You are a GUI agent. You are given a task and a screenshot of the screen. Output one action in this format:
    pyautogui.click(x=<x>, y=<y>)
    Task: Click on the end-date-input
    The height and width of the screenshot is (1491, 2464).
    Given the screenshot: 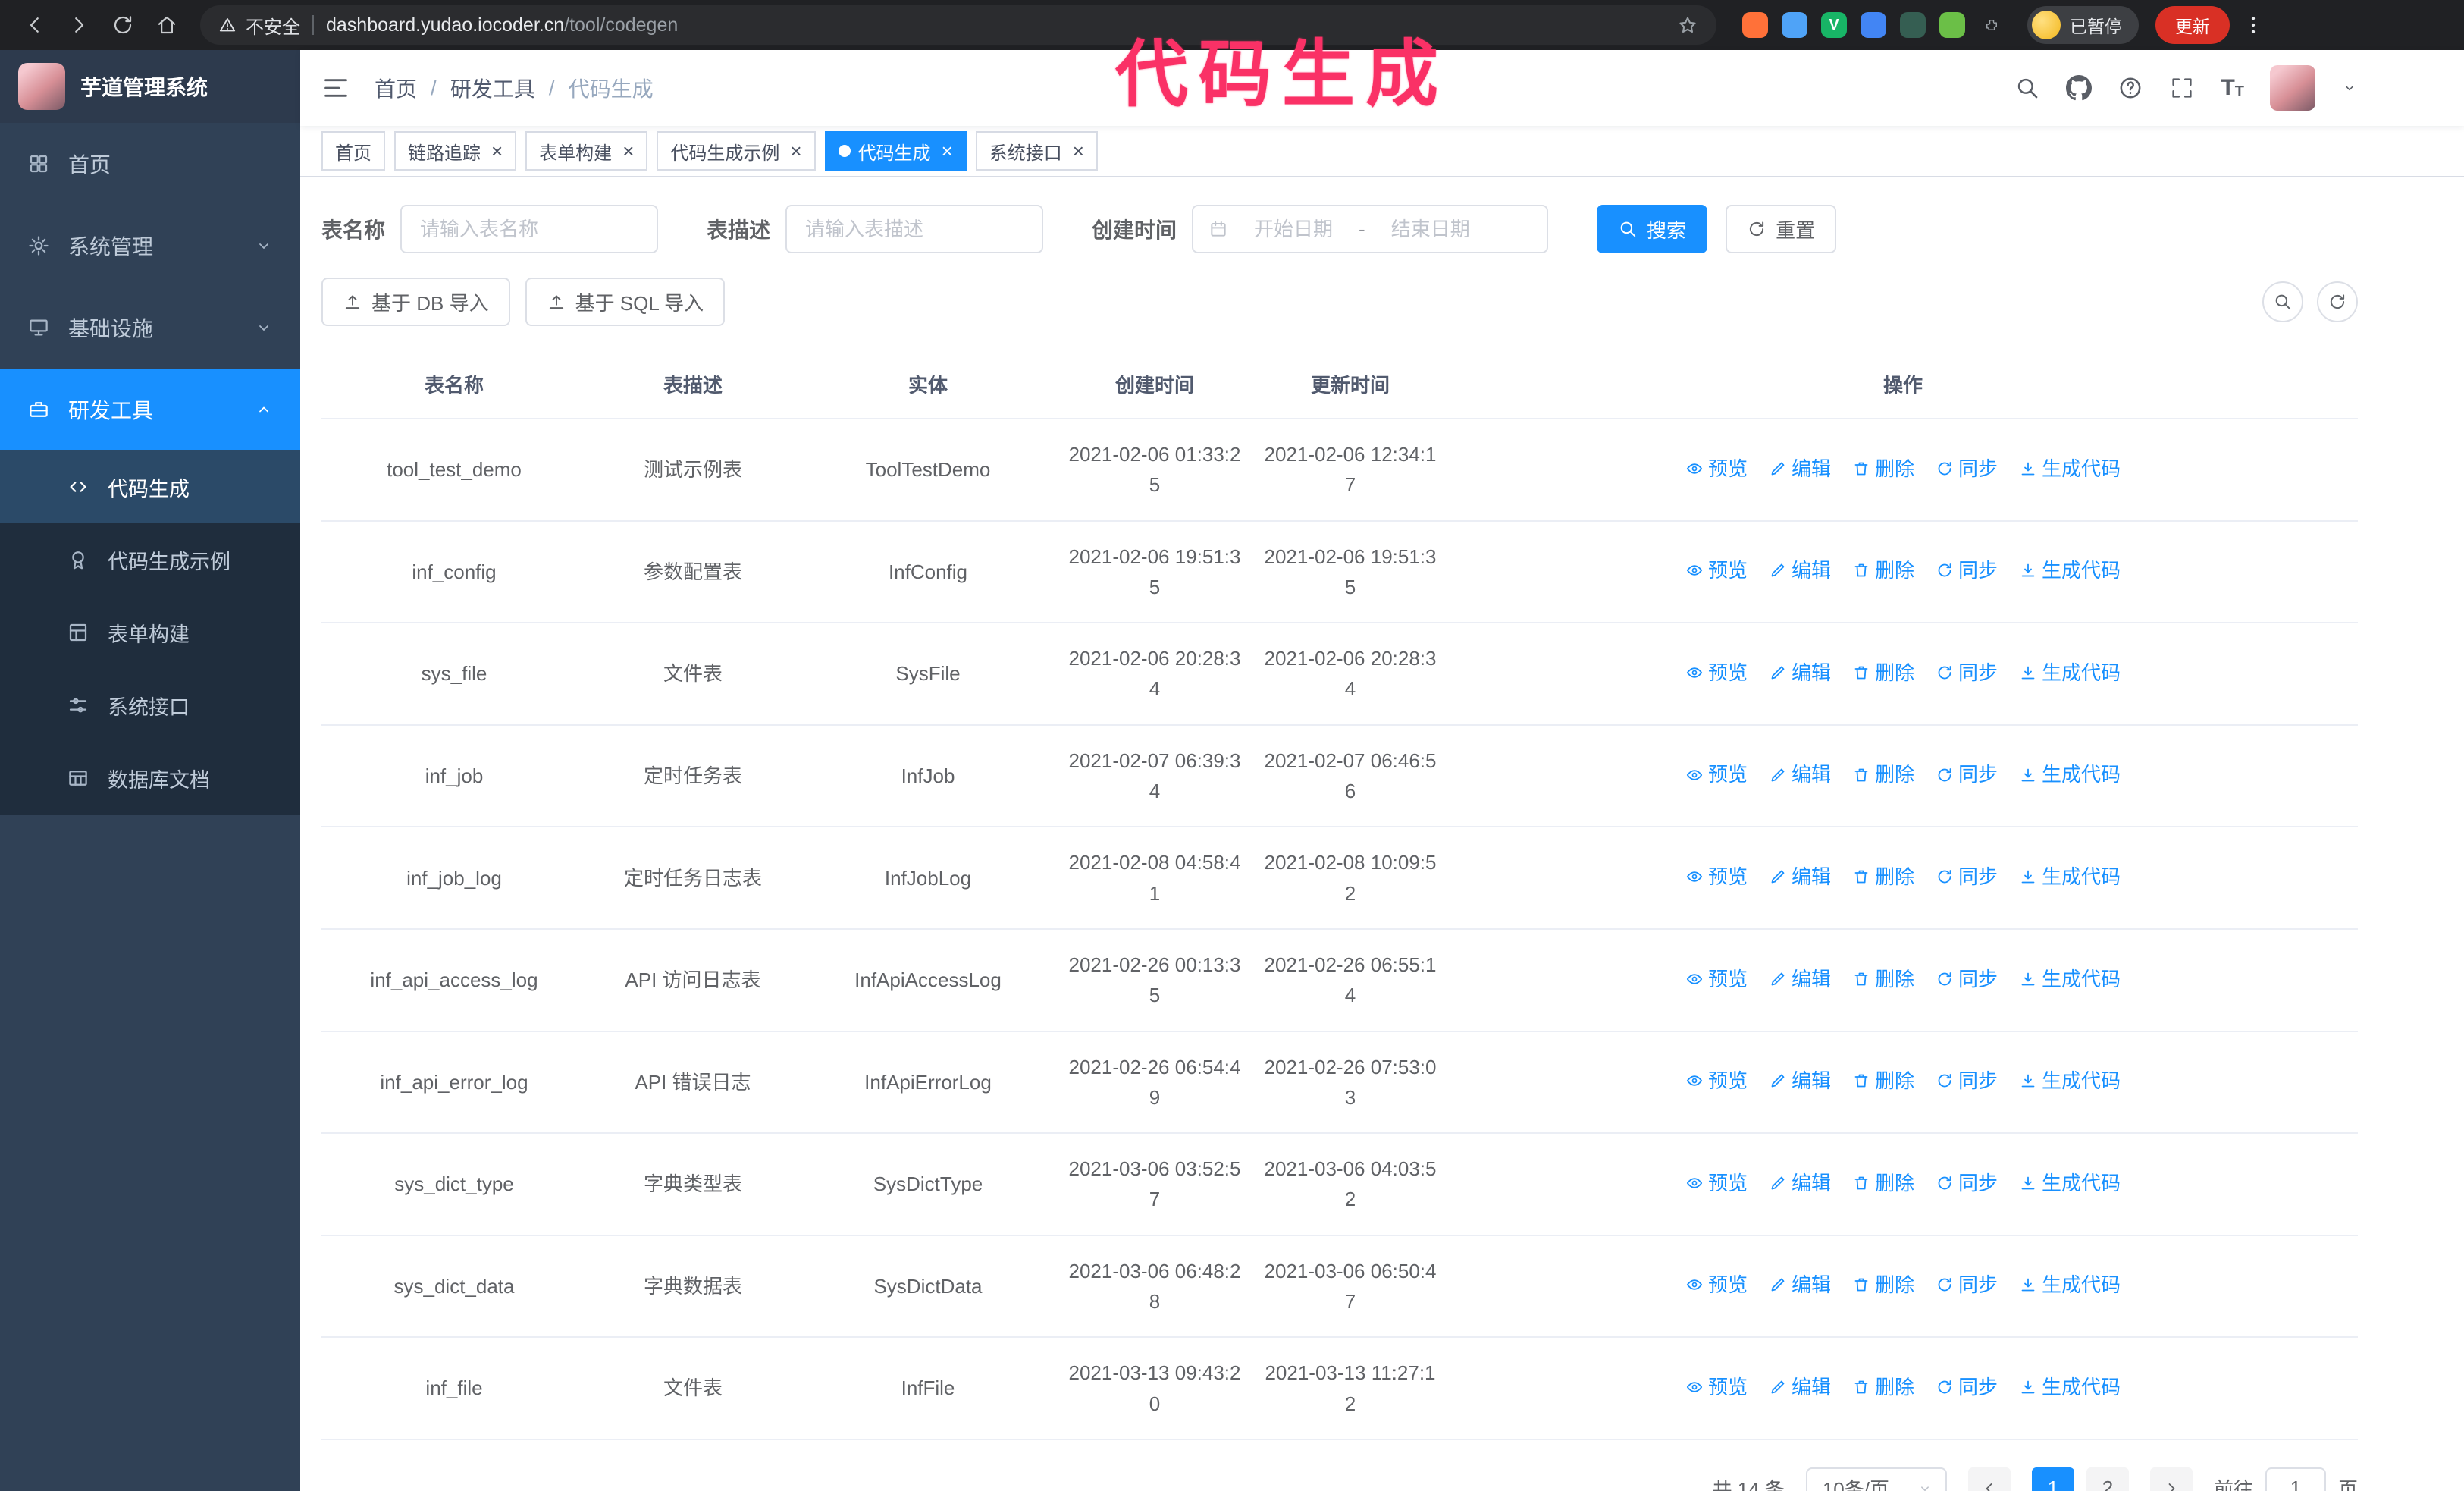 What is the action you would take?
    pyautogui.click(x=1431, y=229)
    